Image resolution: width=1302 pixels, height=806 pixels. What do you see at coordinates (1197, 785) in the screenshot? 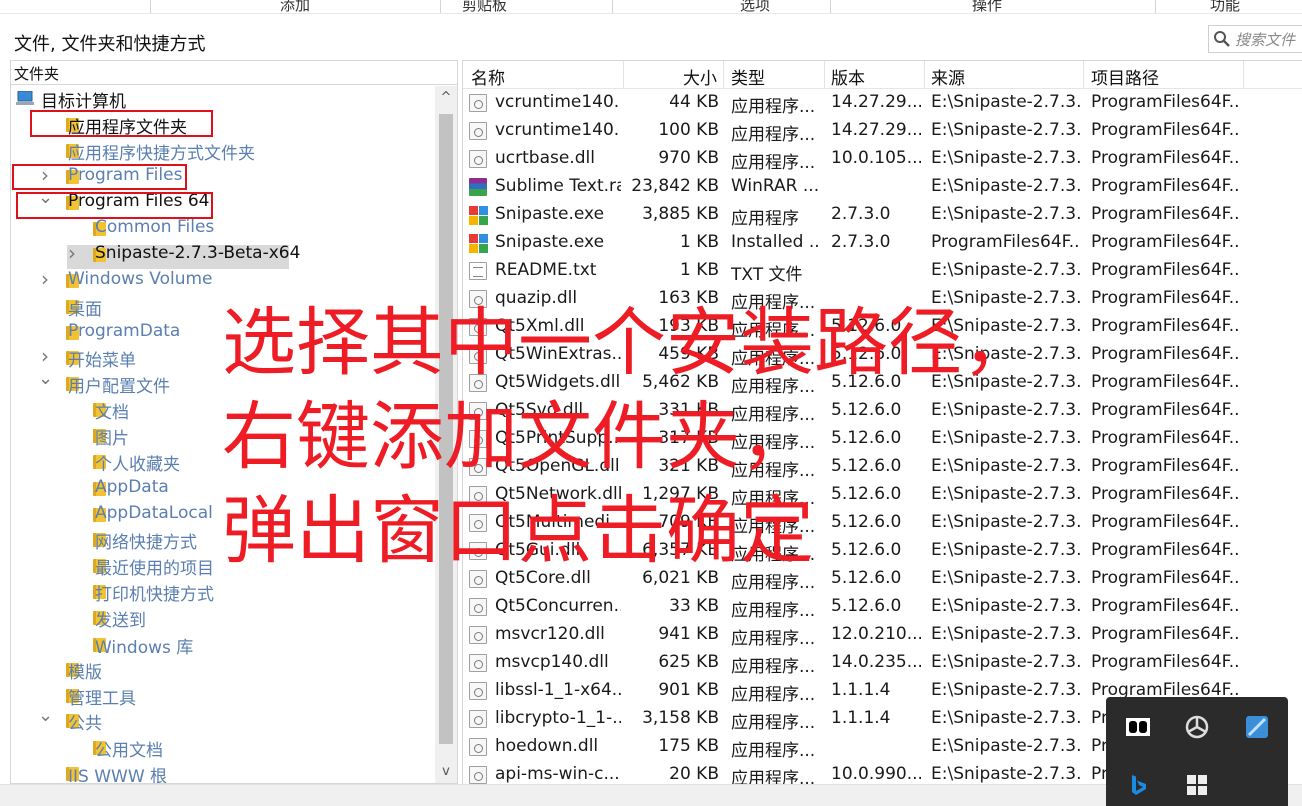
I see `app-grid-icon` at bounding box center [1197, 785].